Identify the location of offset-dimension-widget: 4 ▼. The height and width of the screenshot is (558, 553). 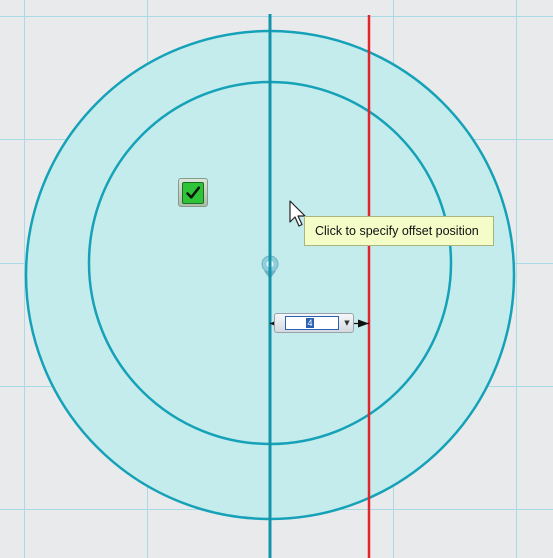
(314, 323).